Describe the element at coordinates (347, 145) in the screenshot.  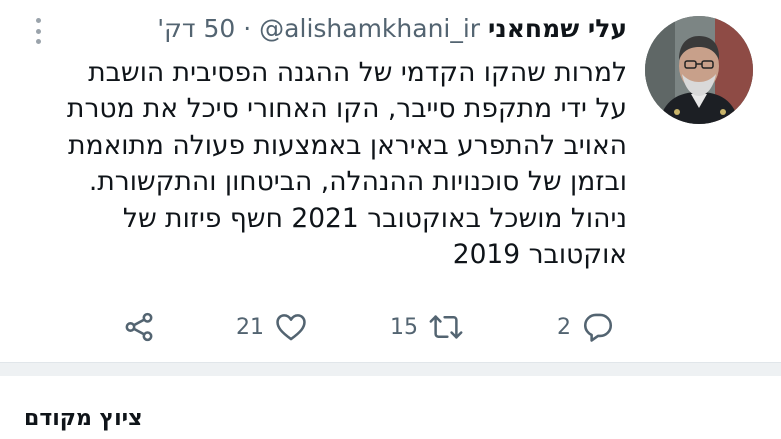
I see `tweet-text-line: האויב להתפרע באיראן באמצעות פעולה מתואמת` at that location.